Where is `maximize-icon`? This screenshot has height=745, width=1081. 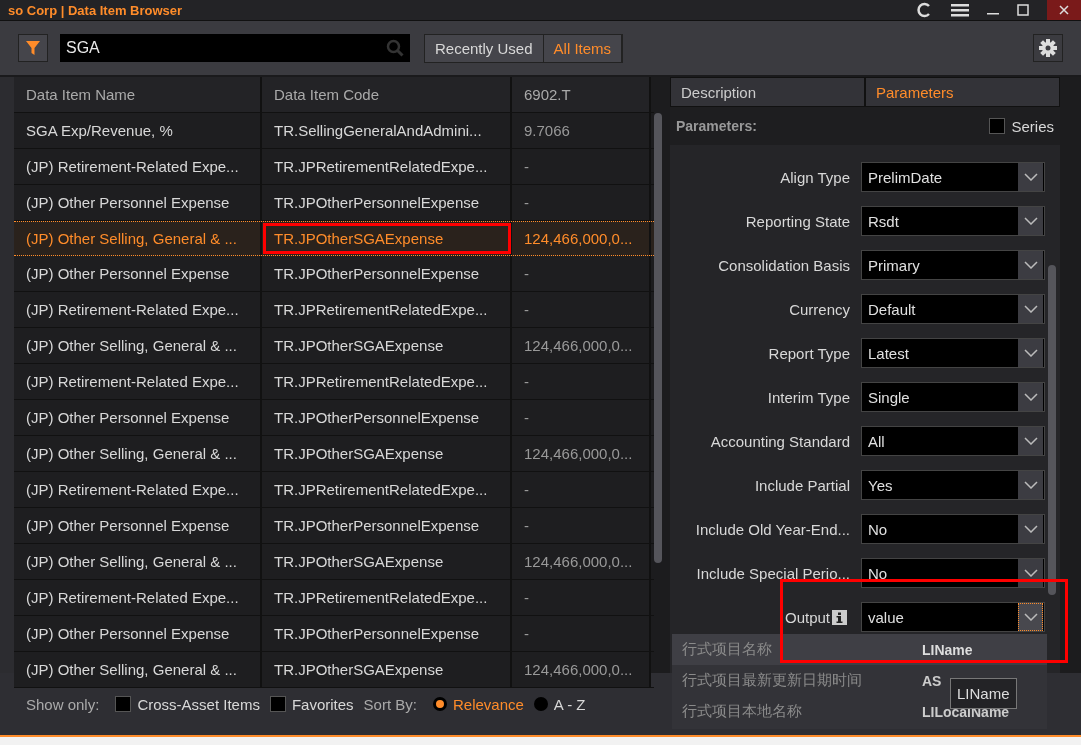 maximize-icon is located at coordinates (1023, 10).